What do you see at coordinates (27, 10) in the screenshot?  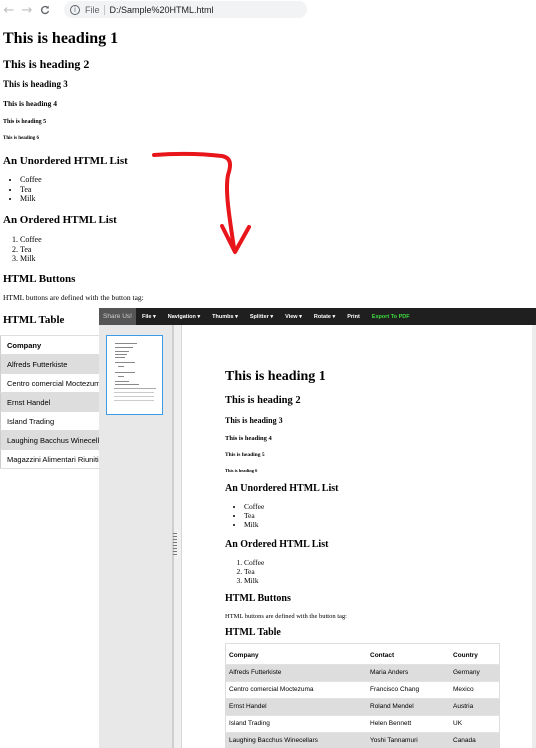 I see `forward-arrow-icon: →` at bounding box center [27, 10].